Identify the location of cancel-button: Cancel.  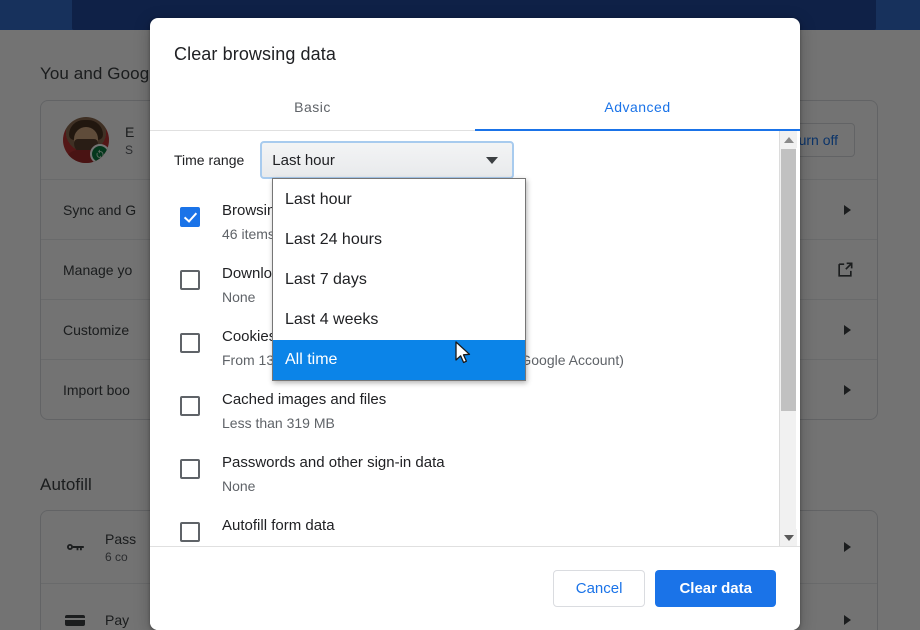
(599, 588).